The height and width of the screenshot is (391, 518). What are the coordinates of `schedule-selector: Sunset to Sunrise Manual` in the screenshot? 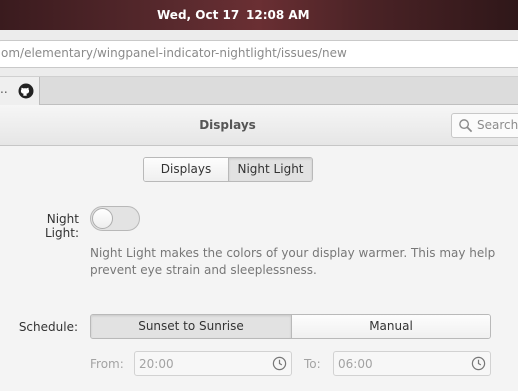 It's located at (290, 326).